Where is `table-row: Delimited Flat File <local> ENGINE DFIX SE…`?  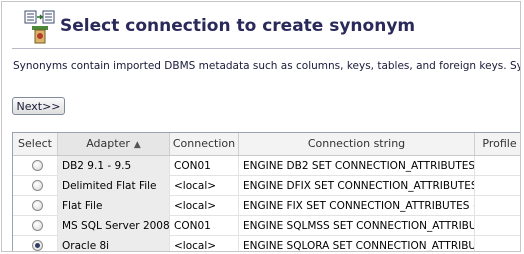 table-row: Delimited Flat File <local> ENGINE DFIX SE… is located at coordinates (266, 186).